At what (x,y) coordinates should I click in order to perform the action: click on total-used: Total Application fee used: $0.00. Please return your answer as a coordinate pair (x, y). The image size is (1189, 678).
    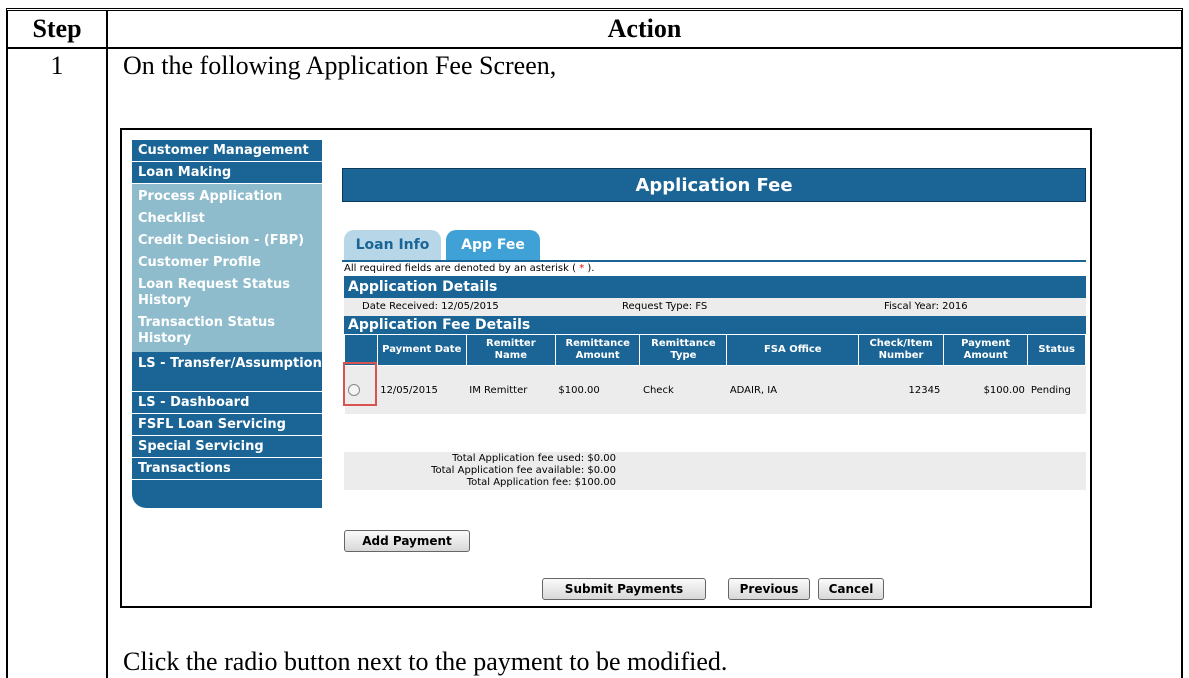
    Looking at the image, I should click on (534, 458).